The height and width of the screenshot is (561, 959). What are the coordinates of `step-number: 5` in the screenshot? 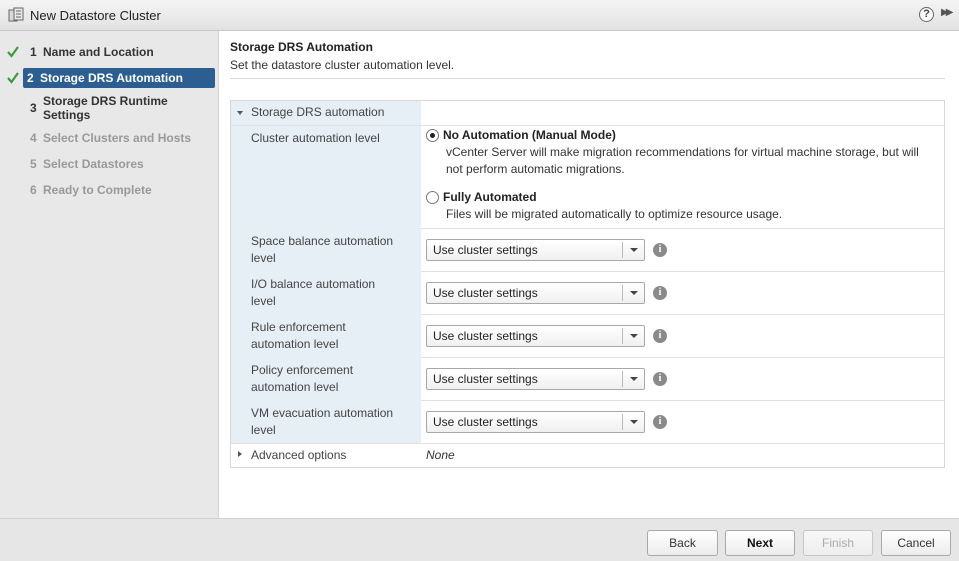 It's located at (33, 164).